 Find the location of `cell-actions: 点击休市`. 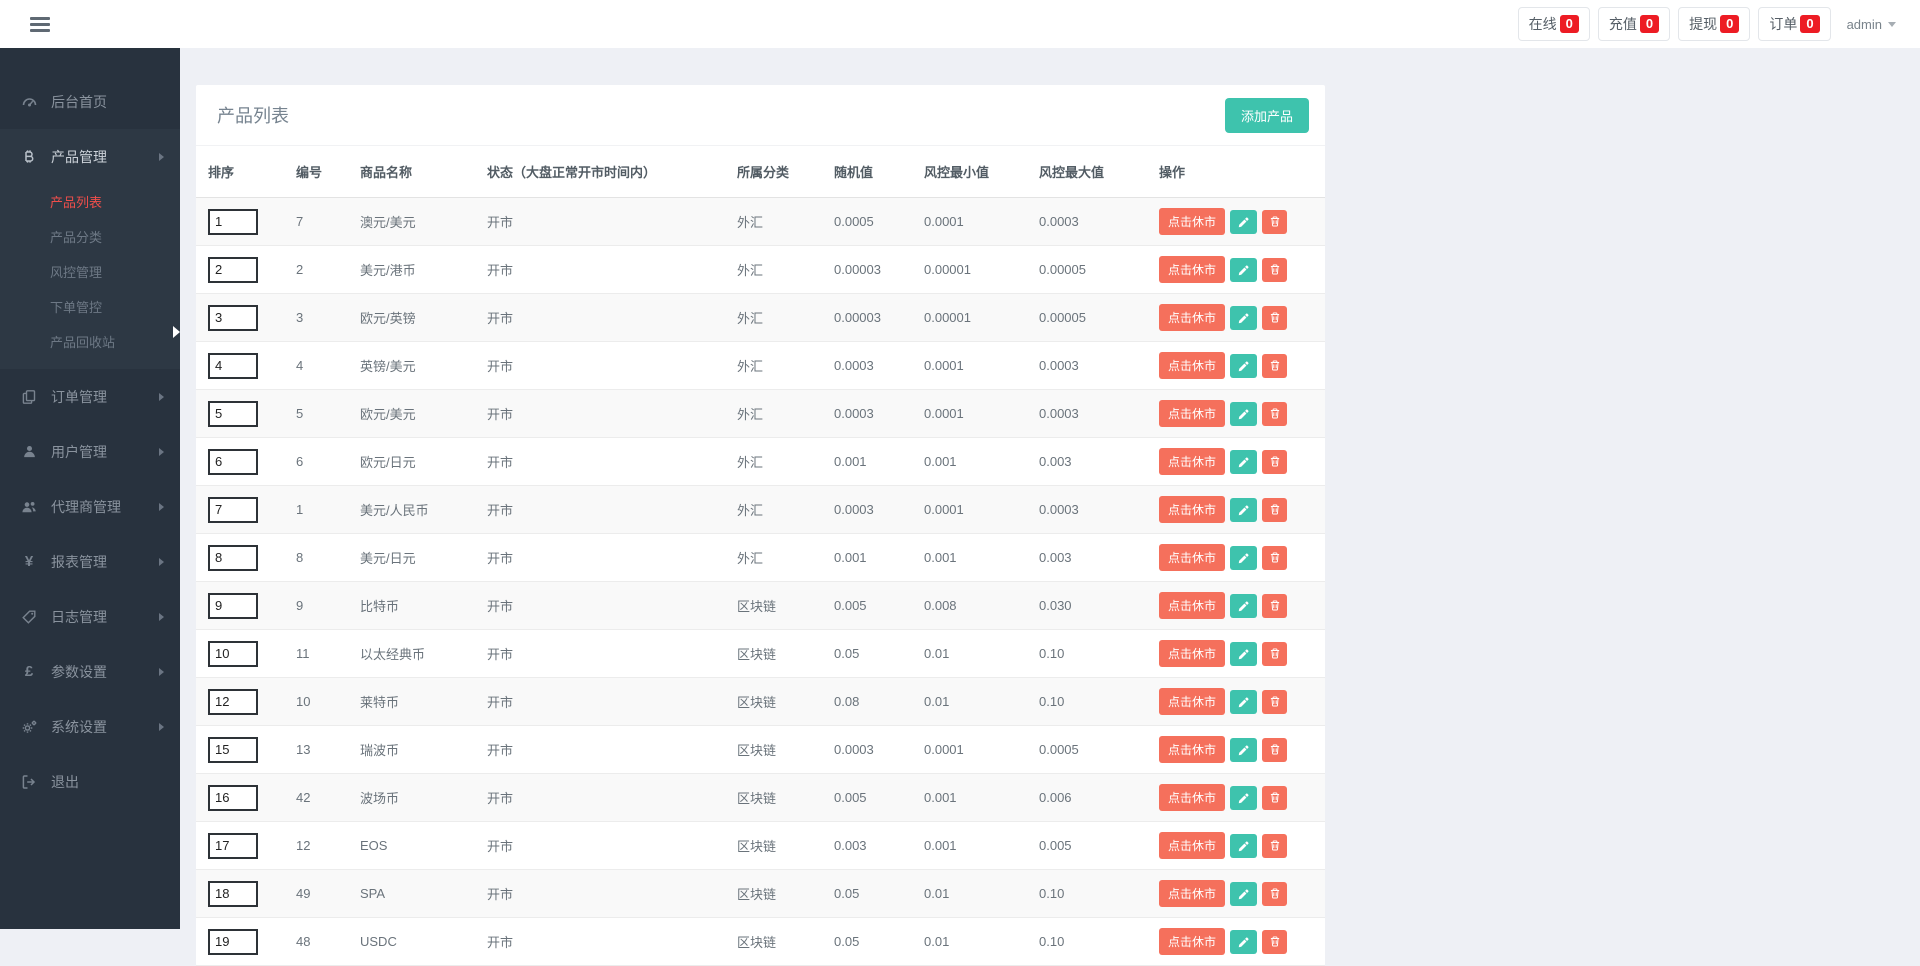

cell-actions: 点击休市 is located at coordinates (1238, 414).